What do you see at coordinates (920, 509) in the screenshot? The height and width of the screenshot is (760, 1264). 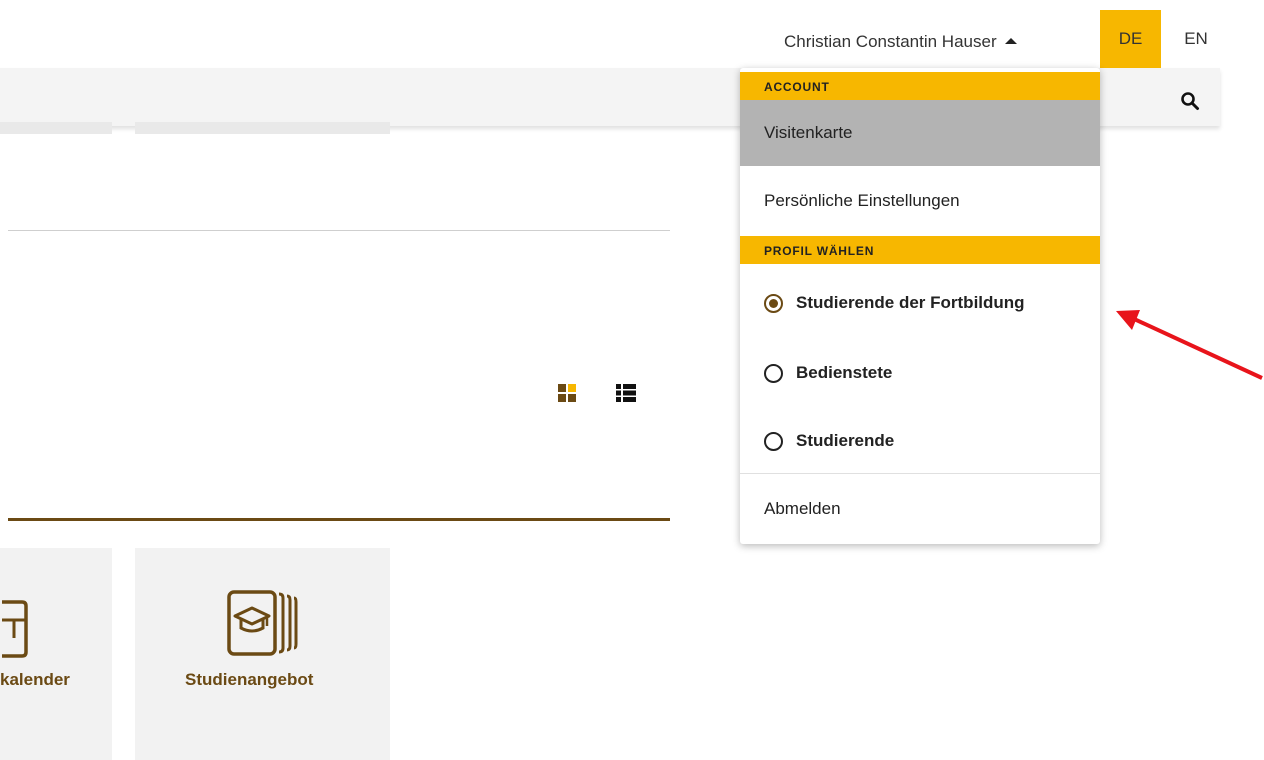 I see `logout-button: Abmelden` at bounding box center [920, 509].